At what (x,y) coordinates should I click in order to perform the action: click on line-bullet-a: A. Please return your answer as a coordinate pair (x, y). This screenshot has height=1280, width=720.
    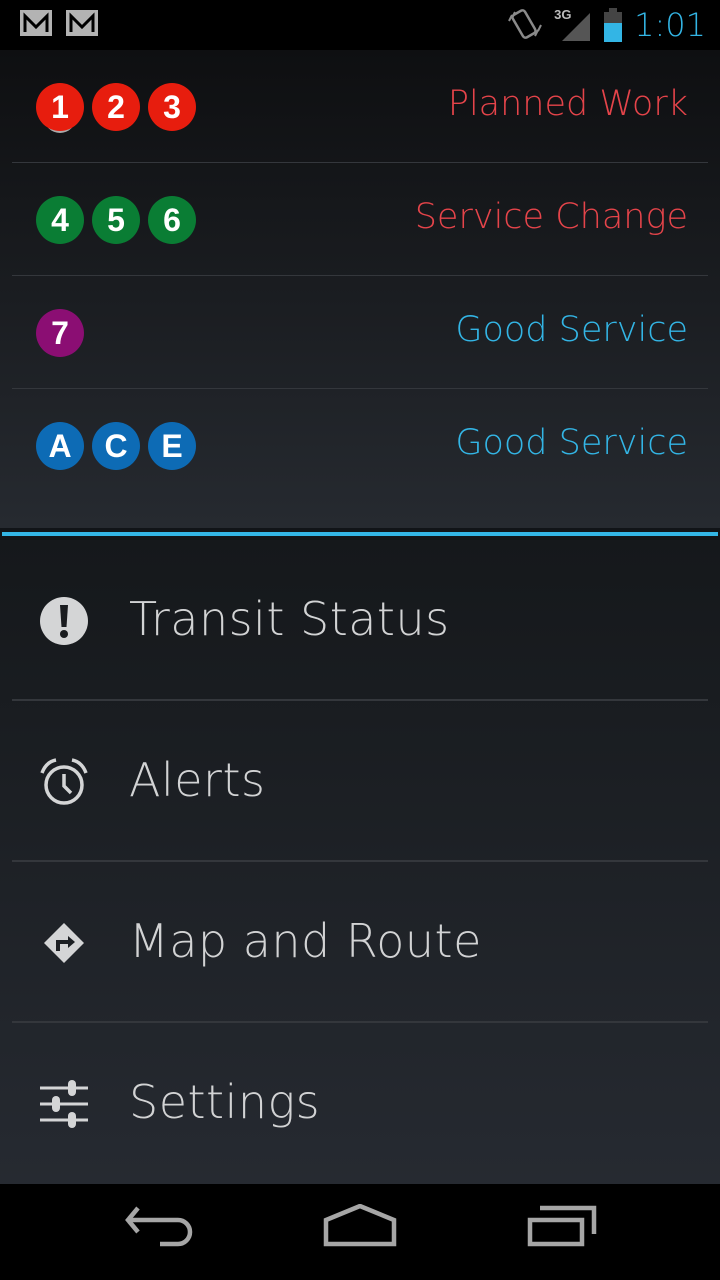
    Looking at the image, I should click on (60, 446).